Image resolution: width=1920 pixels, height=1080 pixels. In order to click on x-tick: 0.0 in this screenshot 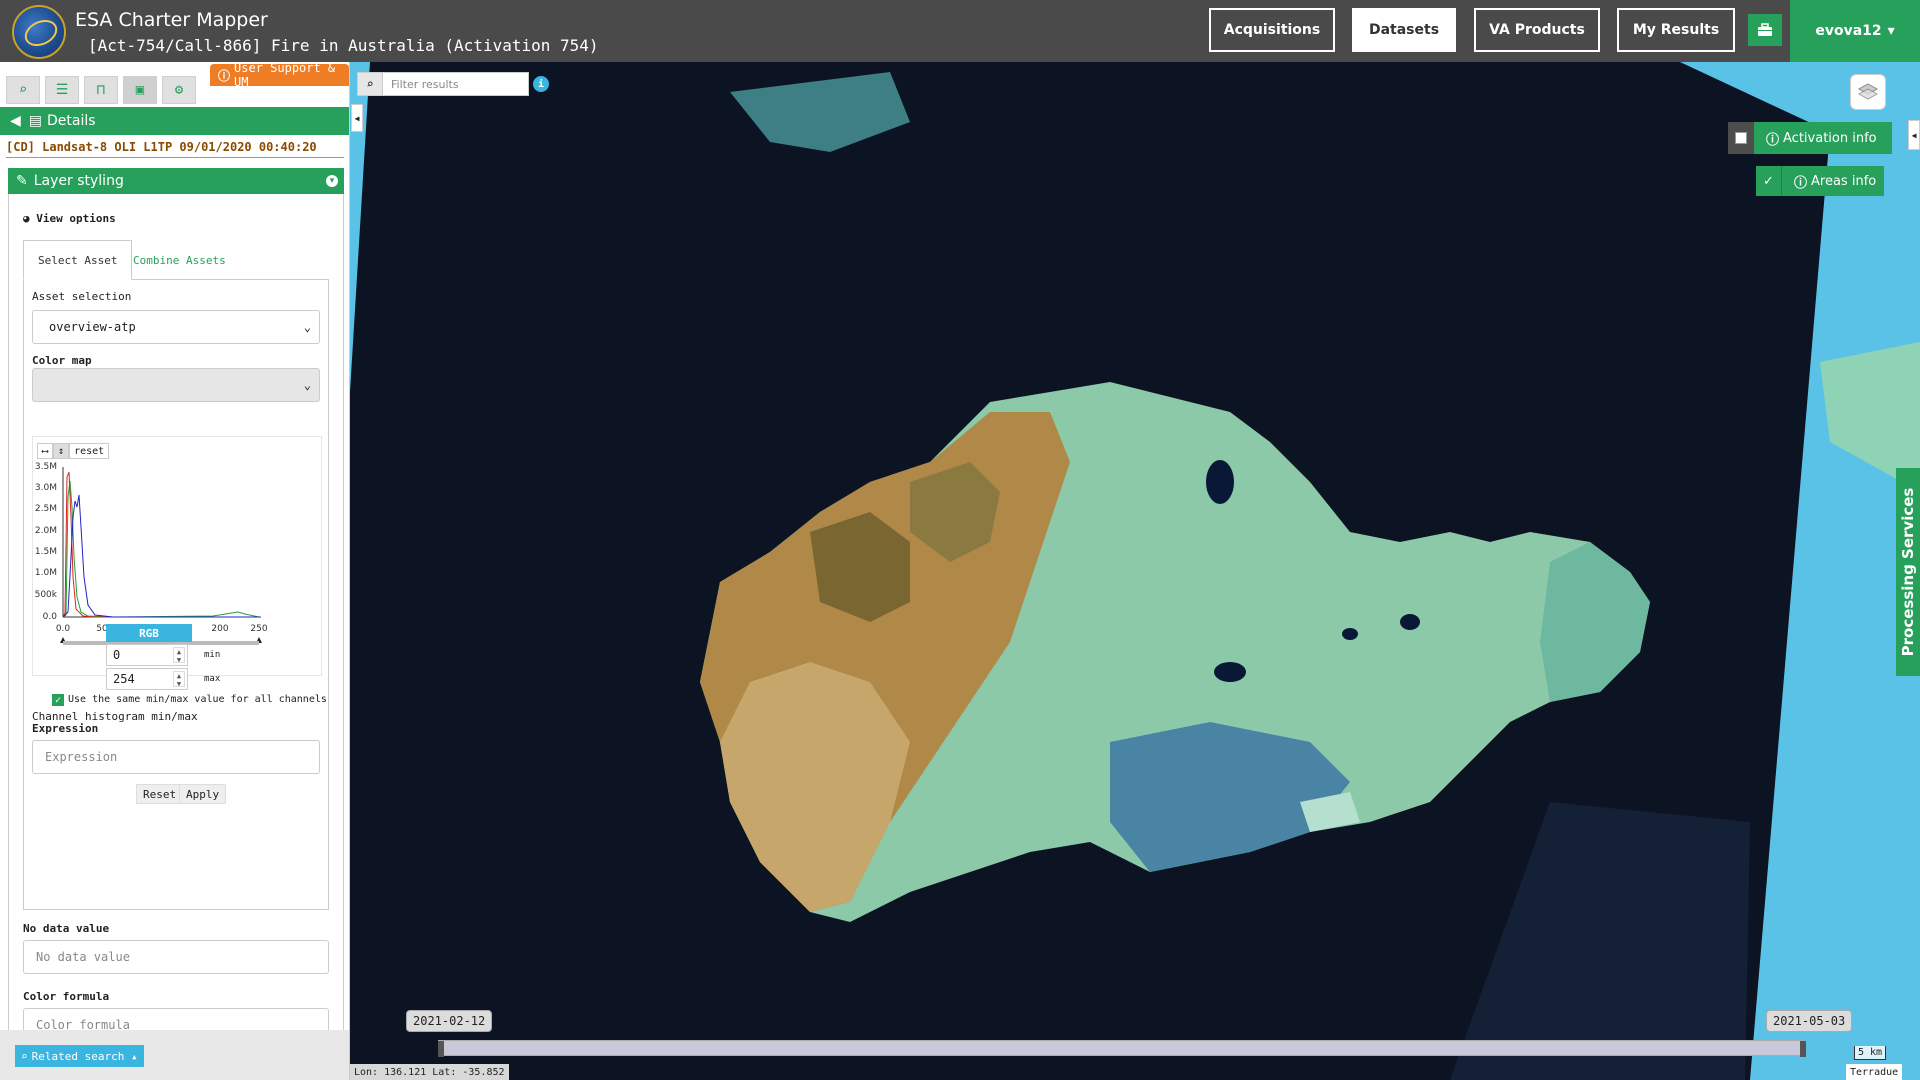, I will do `click(63, 629)`.